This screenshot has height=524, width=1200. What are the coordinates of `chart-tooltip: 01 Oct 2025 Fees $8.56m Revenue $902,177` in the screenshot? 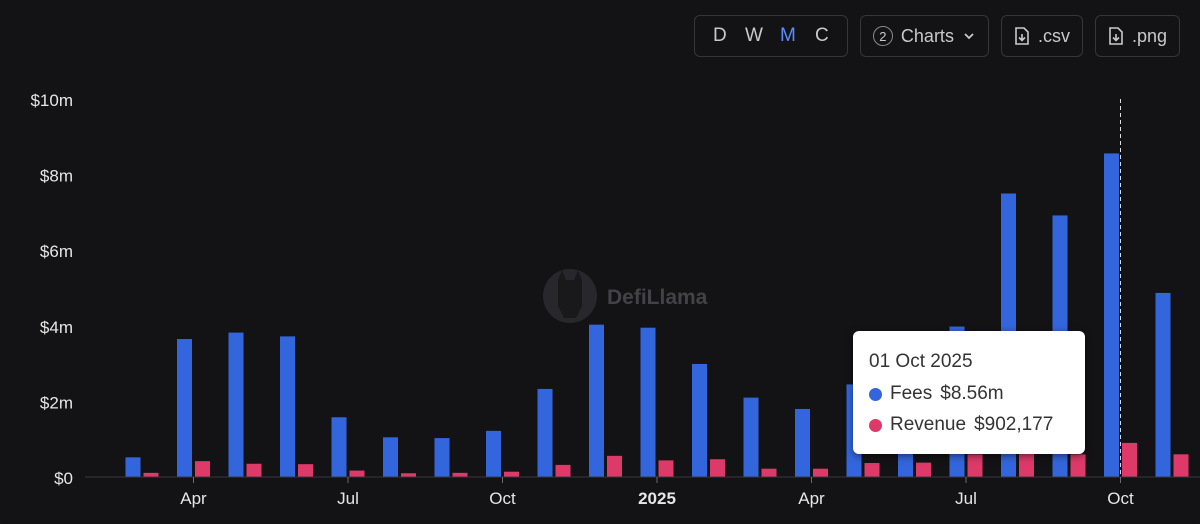 It's located at (969, 392).